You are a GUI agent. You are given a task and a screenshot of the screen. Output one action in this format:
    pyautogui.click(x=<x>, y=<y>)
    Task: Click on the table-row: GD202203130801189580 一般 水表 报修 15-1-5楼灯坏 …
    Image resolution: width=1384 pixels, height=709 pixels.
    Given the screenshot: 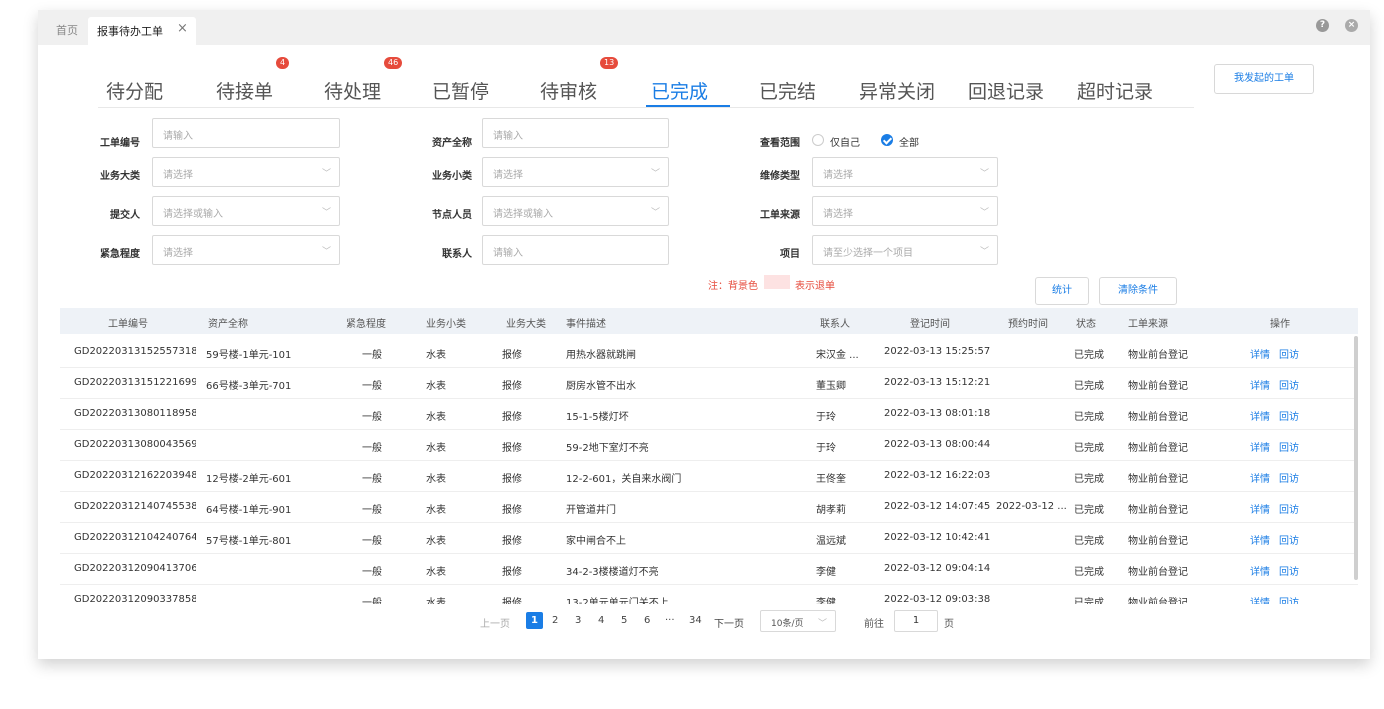 What is the action you would take?
    pyautogui.click(x=709, y=414)
    